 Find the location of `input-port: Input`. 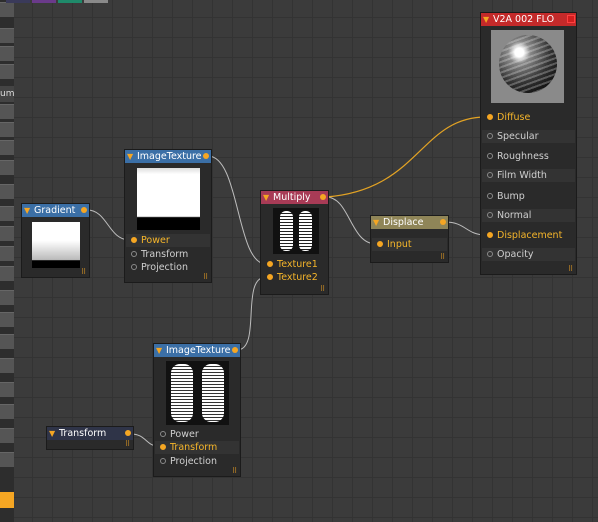

input-port: Input is located at coordinates (394, 244).